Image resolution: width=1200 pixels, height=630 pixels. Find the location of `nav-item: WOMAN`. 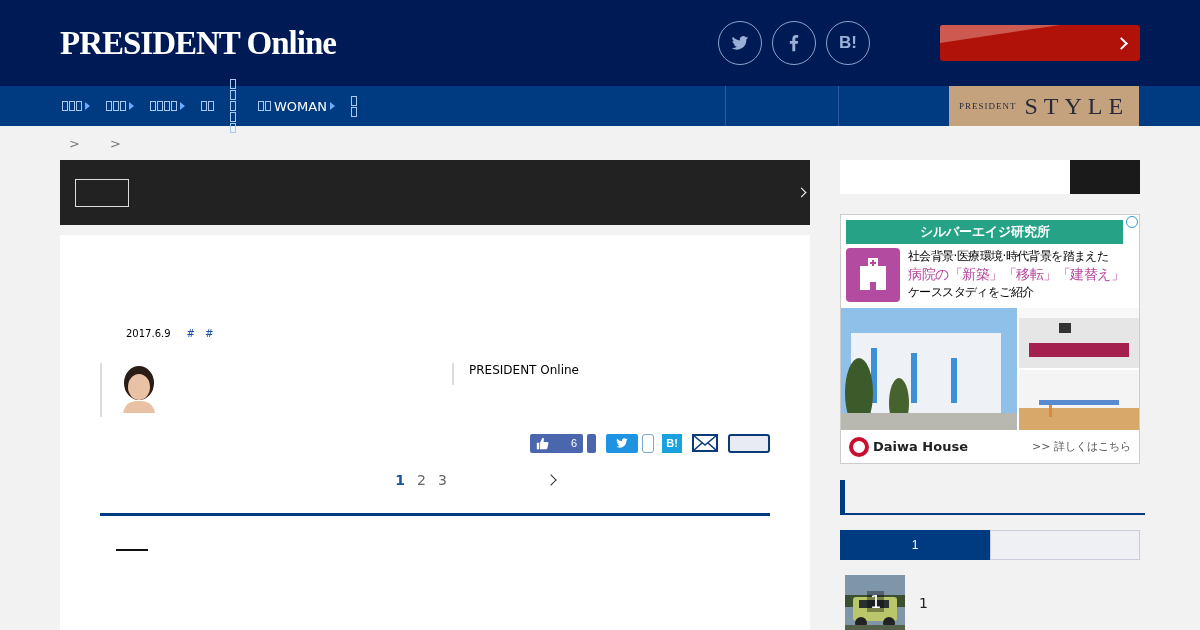

nav-item: WOMAN is located at coordinates (296, 106).